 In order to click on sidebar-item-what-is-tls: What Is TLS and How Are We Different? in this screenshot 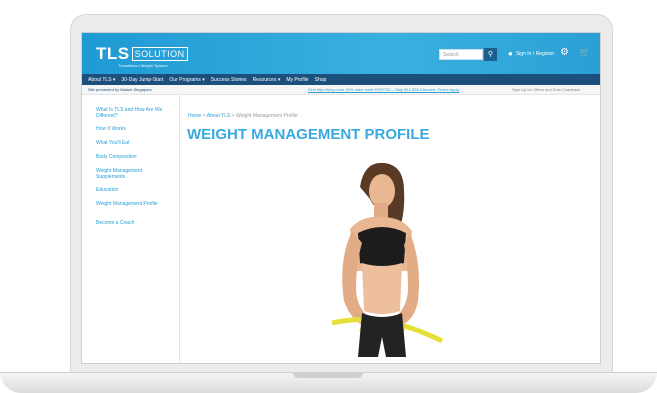, I will do `click(130, 113)`.